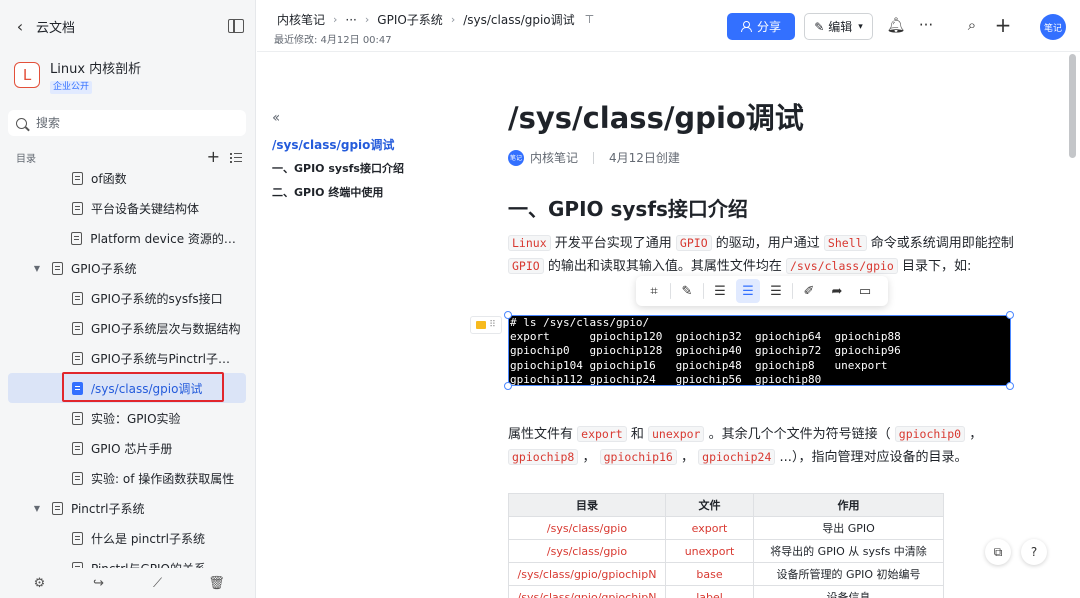 This screenshot has height=598, width=1080. I want to click on search-box, so click(127, 123).